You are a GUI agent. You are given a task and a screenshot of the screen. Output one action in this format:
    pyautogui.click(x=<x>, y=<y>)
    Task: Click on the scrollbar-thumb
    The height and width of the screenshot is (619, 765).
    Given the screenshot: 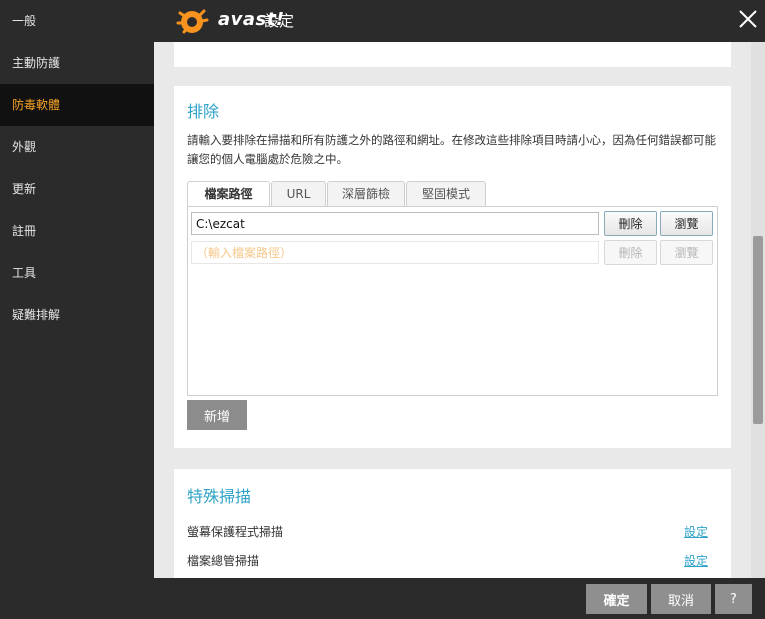 What is the action you would take?
    pyautogui.click(x=758, y=330)
    